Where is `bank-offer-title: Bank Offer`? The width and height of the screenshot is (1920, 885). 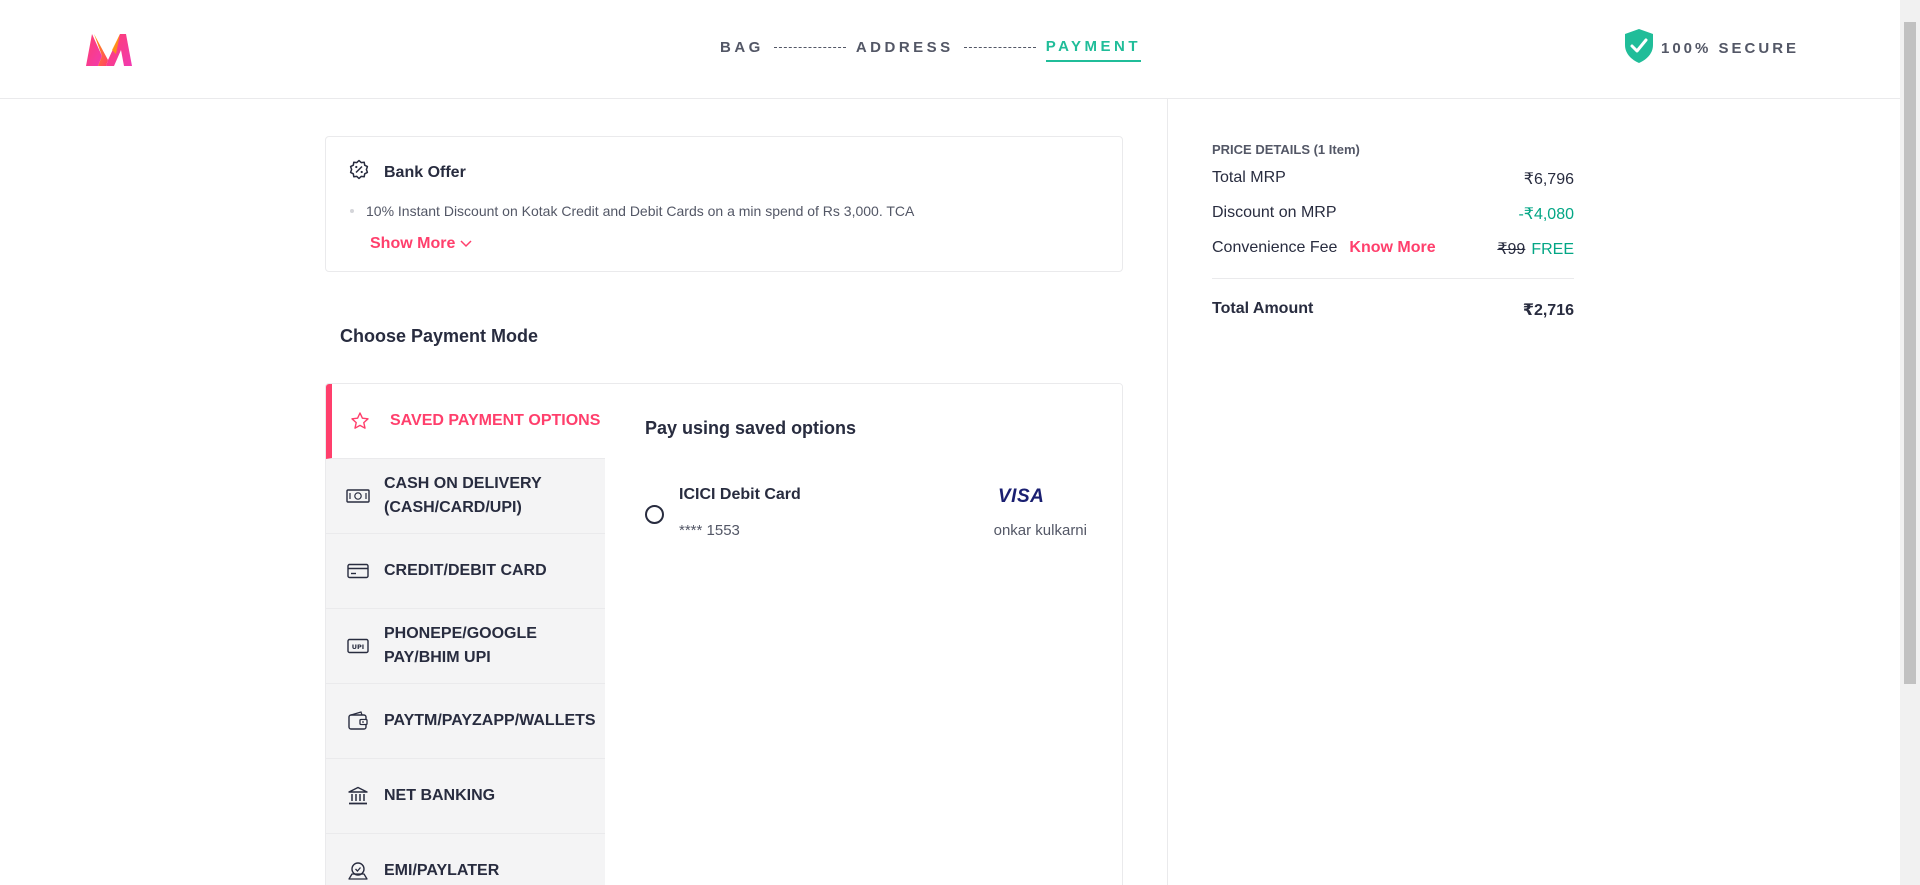 bank-offer-title: Bank Offer is located at coordinates (425, 172).